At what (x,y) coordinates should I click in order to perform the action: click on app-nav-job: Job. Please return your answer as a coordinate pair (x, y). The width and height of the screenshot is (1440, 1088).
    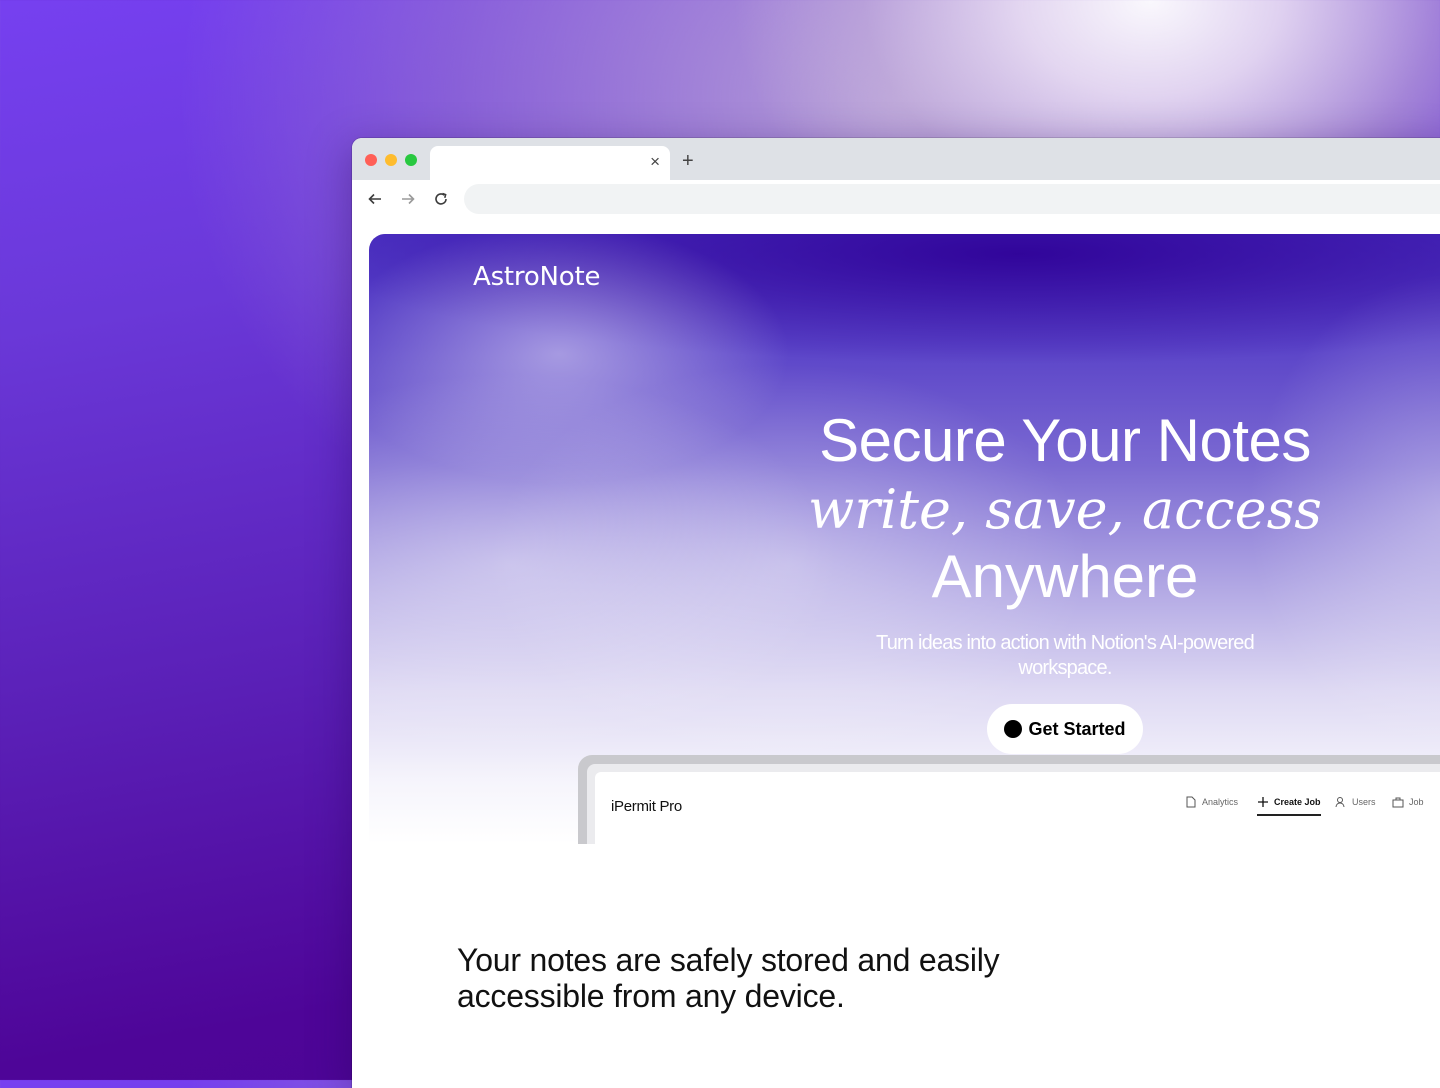
    Looking at the image, I should click on (1408, 805).